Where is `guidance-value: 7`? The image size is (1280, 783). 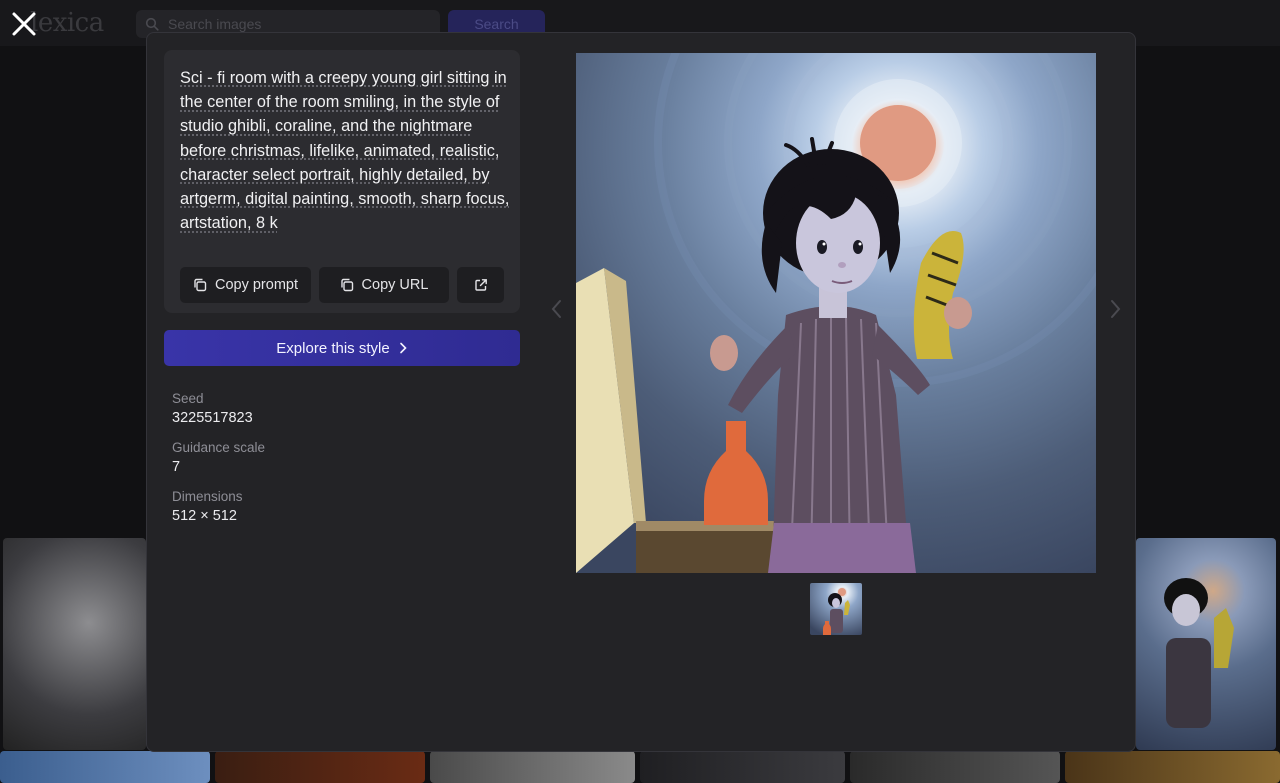
guidance-value: 7 is located at coordinates (176, 467).